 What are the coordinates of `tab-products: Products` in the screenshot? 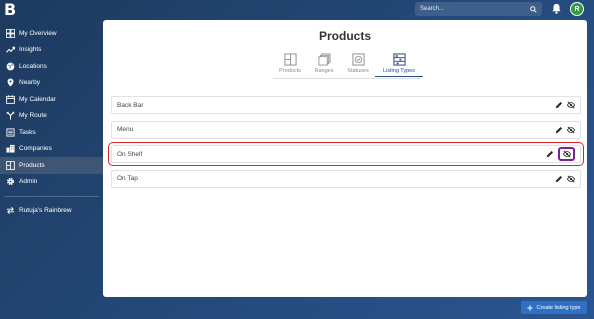 It's located at (290, 65).